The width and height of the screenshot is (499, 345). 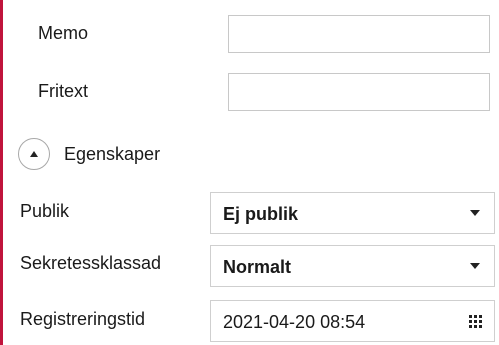 I want to click on sekretess-label: Sekretessklassad, so click(x=91, y=263).